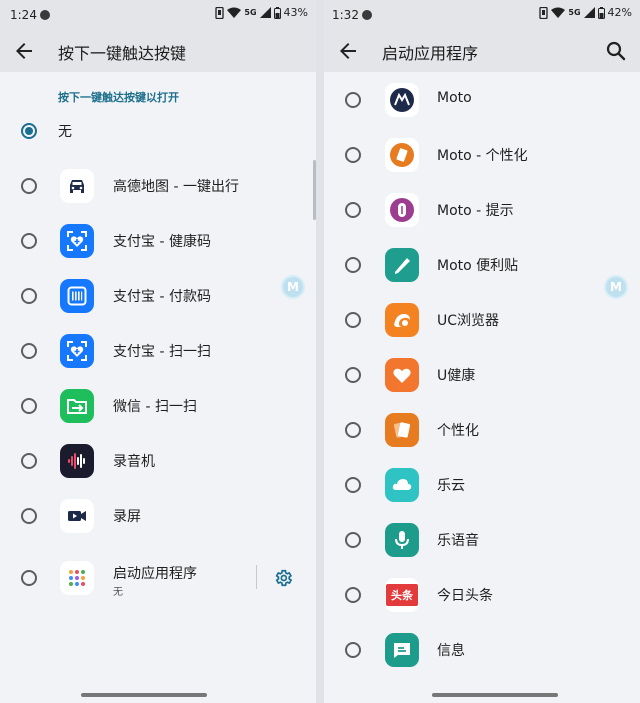  I want to click on app-label: 信息, so click(451, 651).